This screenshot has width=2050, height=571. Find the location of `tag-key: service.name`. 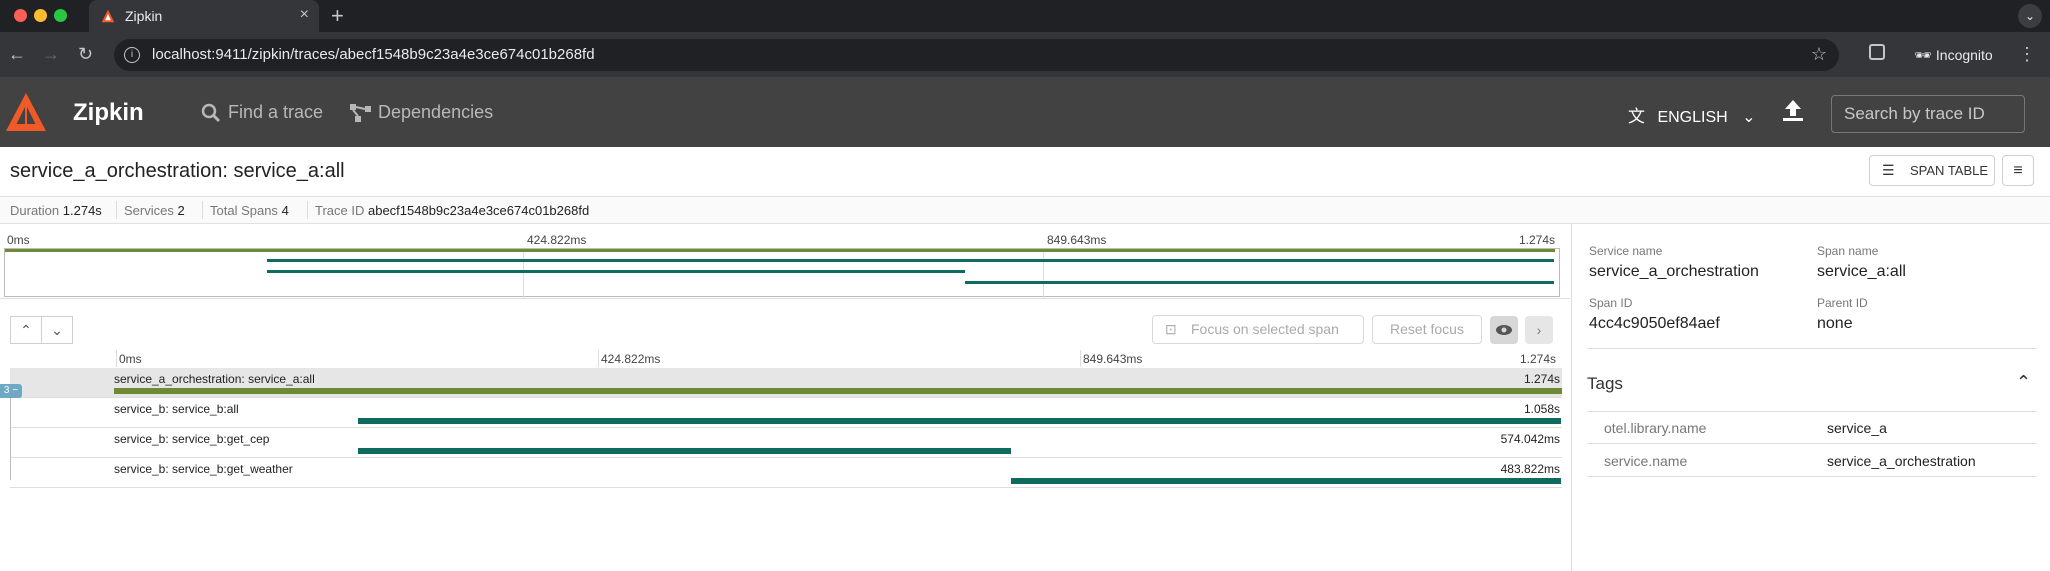

tag-key: service.name is located at coordinates (1646, 461).